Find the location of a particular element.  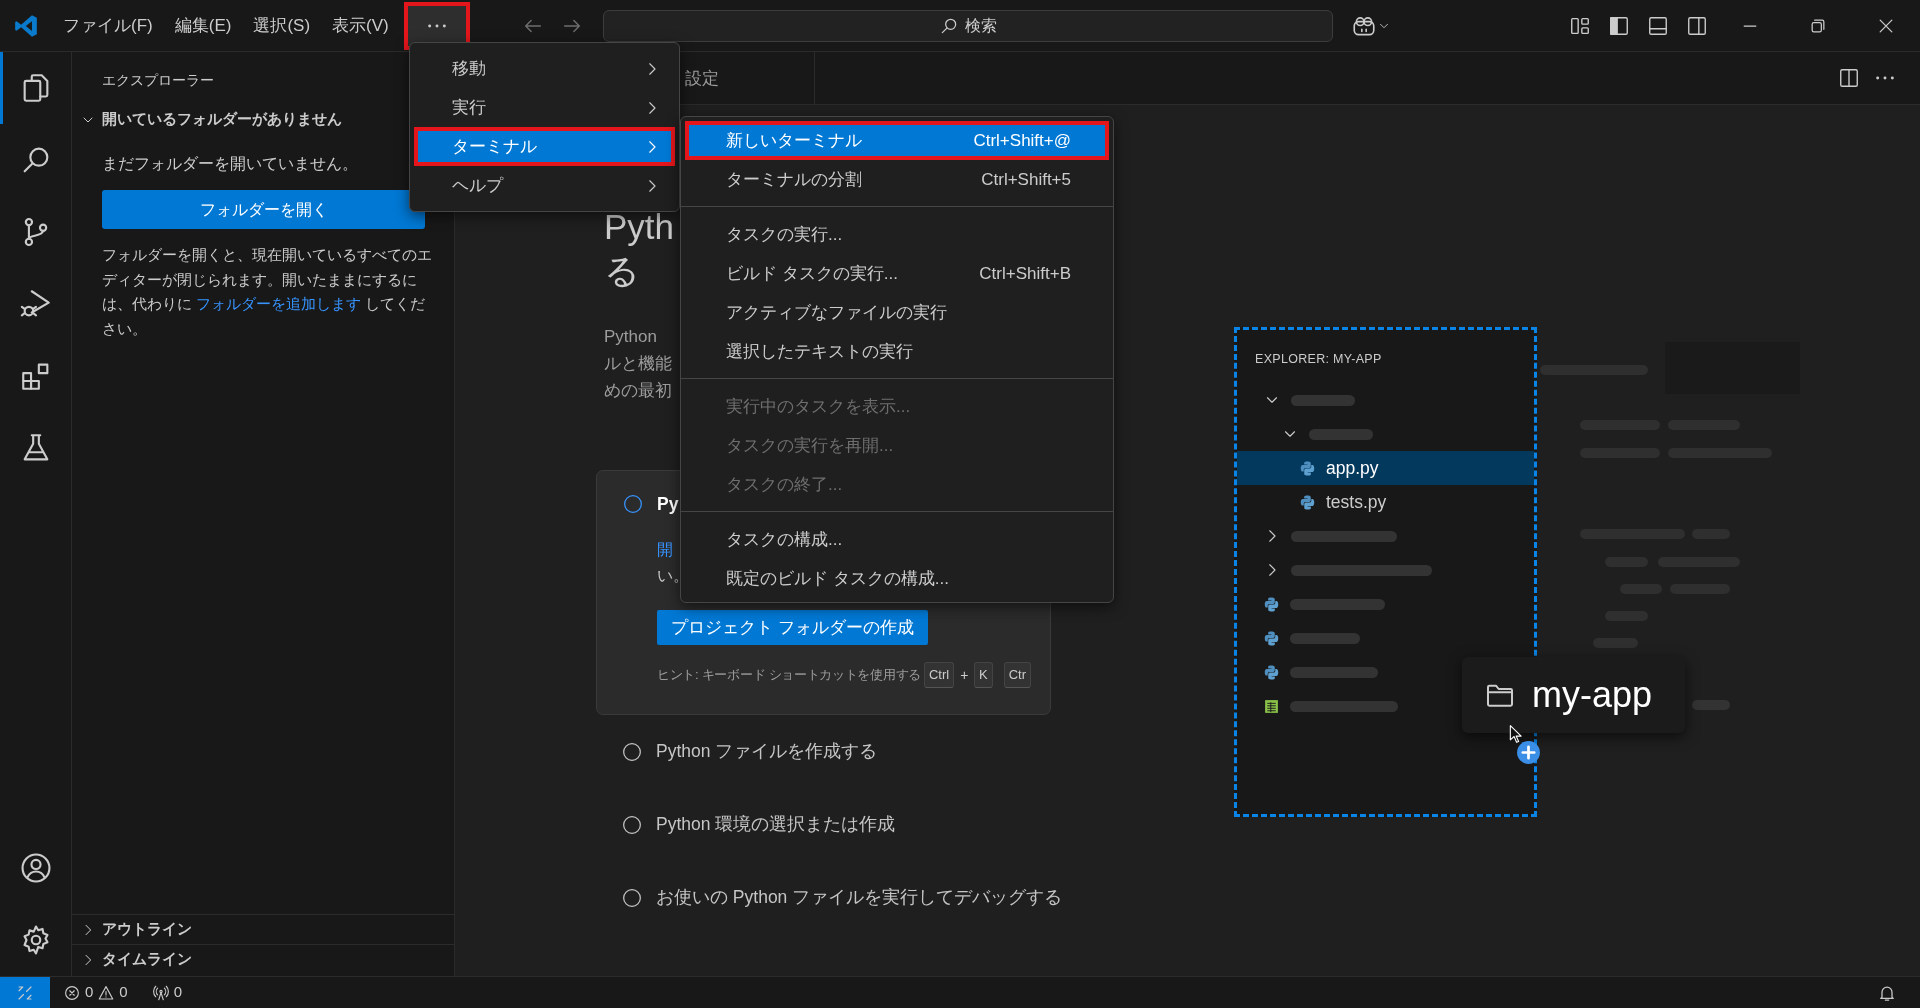

add-icon is located at coordinates (1528, 752).